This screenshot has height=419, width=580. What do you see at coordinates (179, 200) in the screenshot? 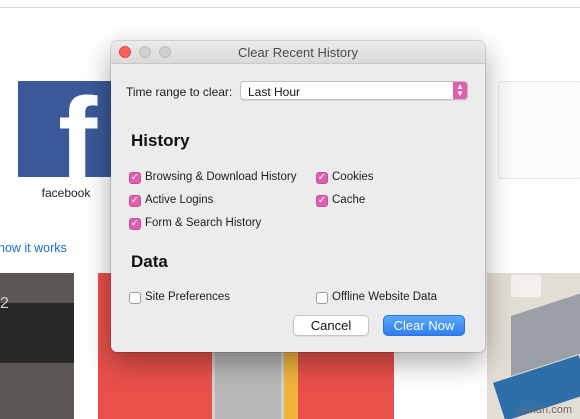
I see `option-label: Active Logins` at bounding box center [179, 200].